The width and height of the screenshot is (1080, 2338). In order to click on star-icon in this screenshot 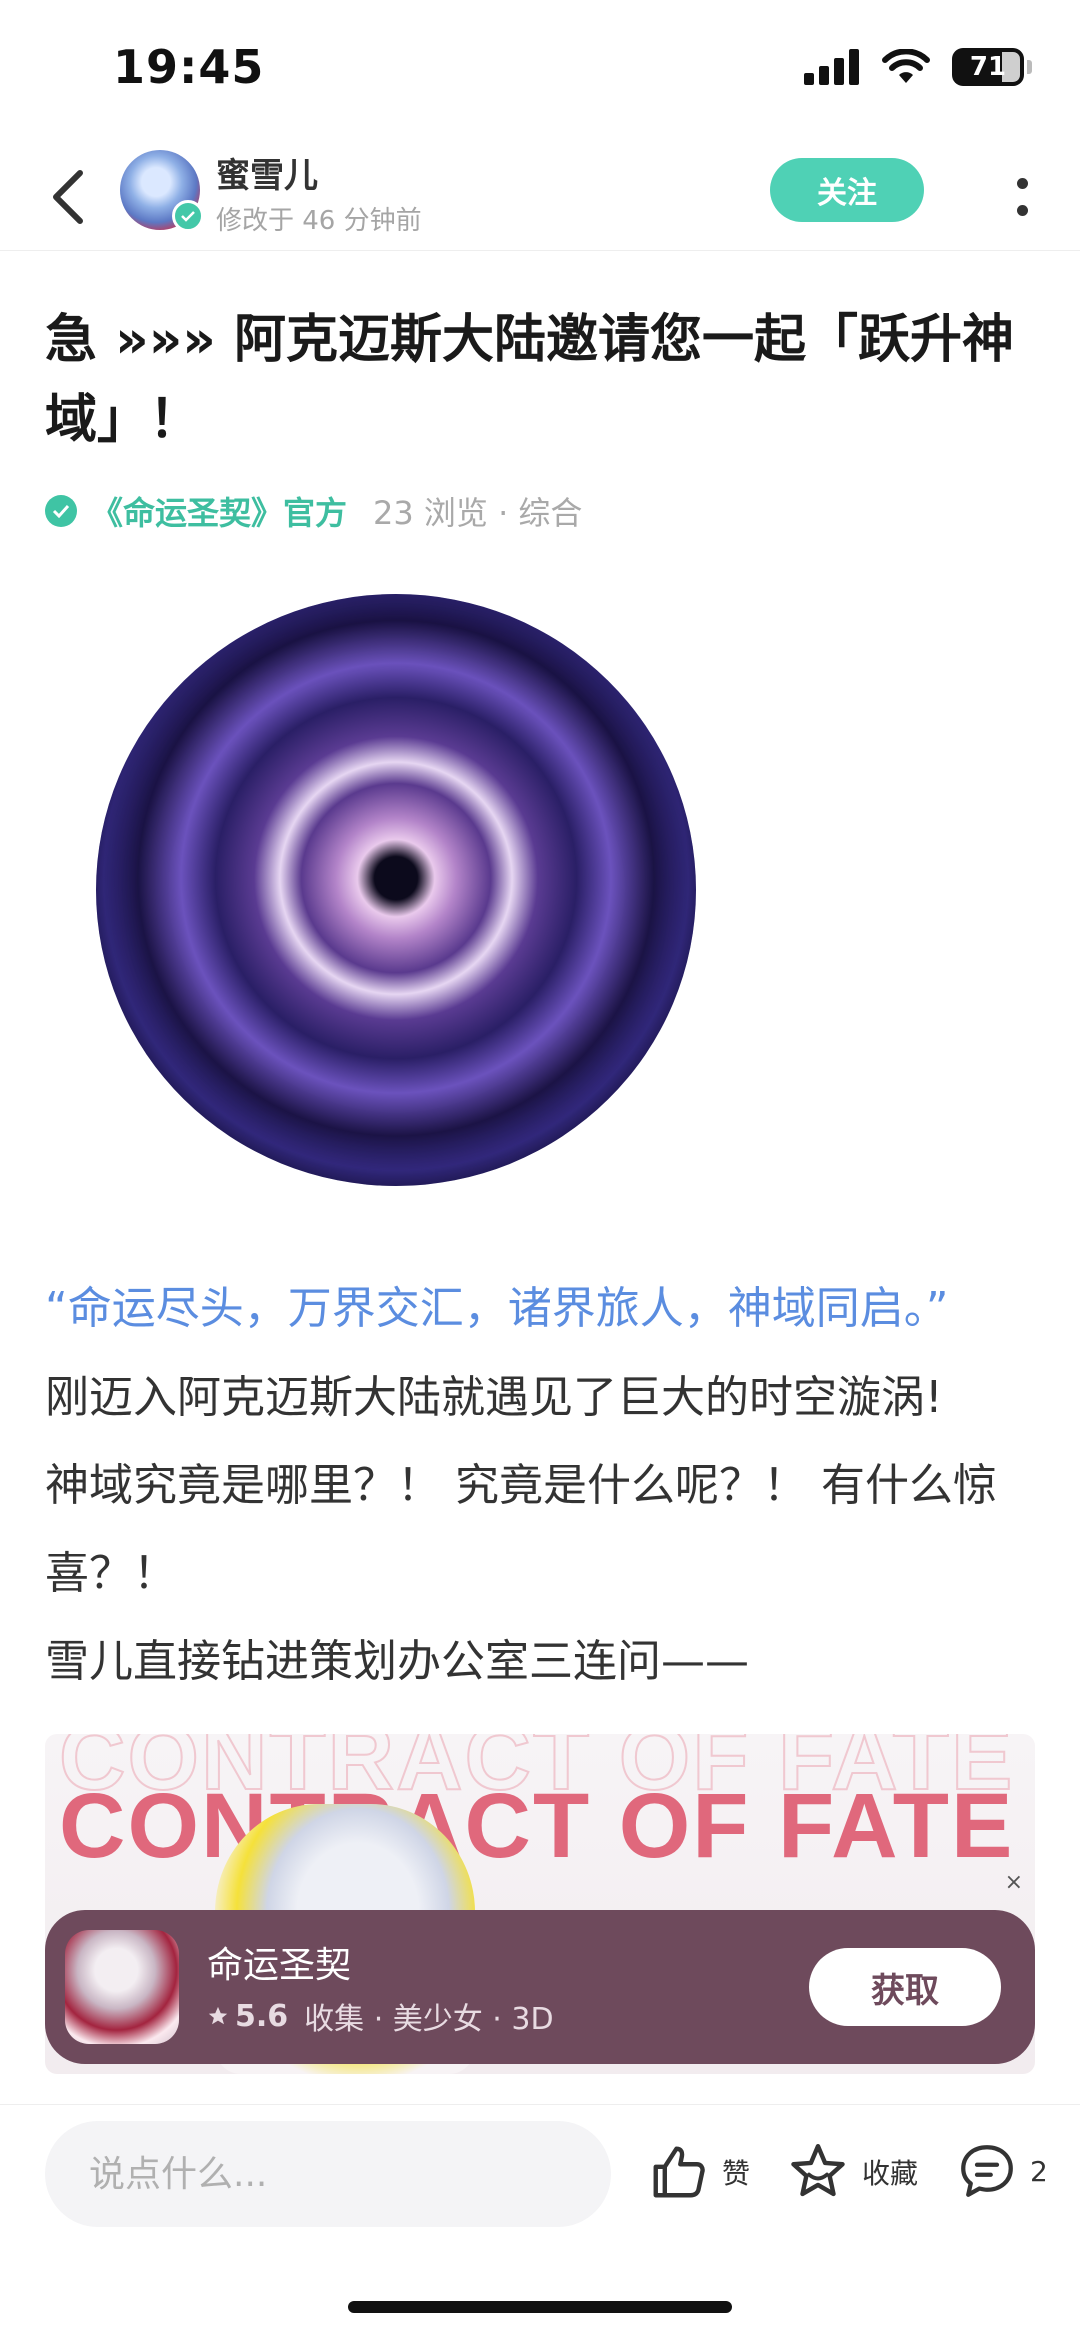, I will do `click(218, 2015)`.